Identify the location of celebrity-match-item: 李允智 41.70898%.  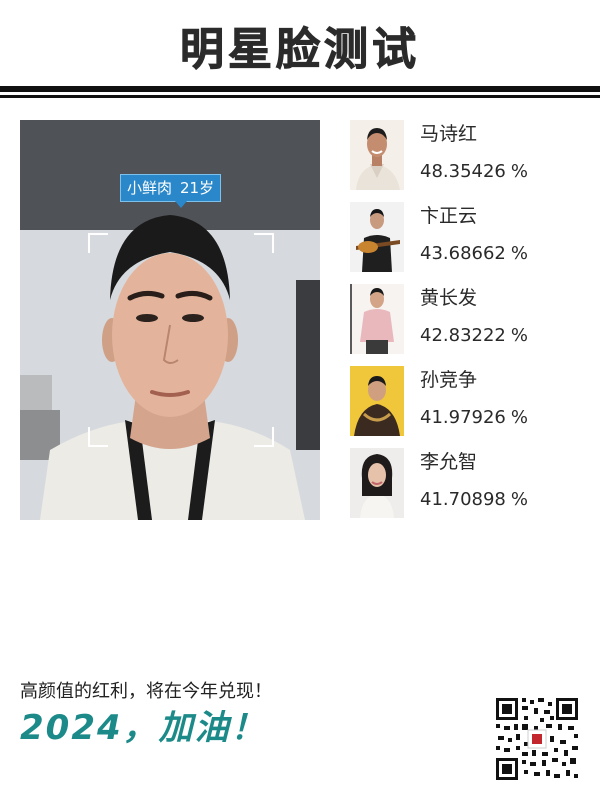
(465, 489).